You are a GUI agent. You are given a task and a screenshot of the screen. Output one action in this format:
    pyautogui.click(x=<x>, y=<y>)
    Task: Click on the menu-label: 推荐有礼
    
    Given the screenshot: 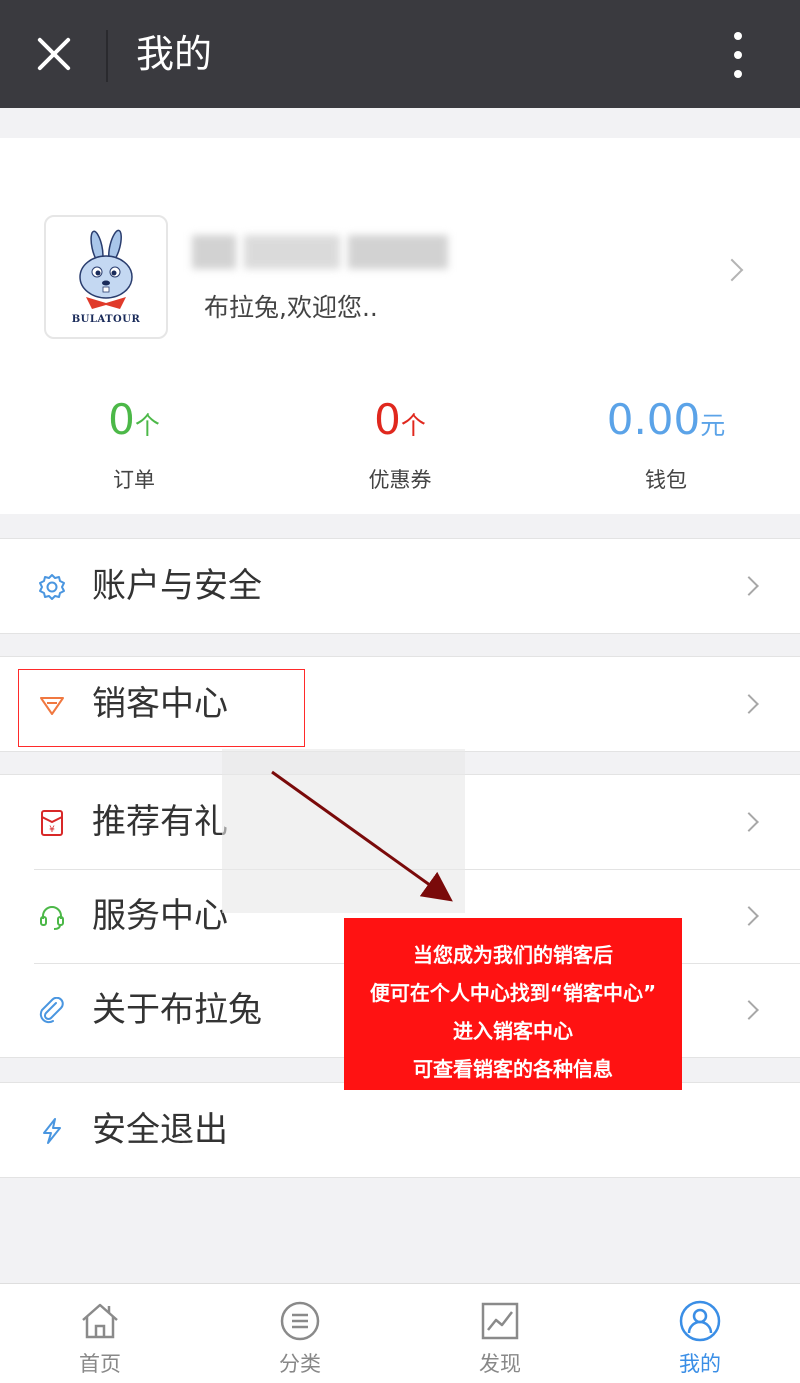 What is the action you would take?
    pyautogui.click(x=160, y=822)
    